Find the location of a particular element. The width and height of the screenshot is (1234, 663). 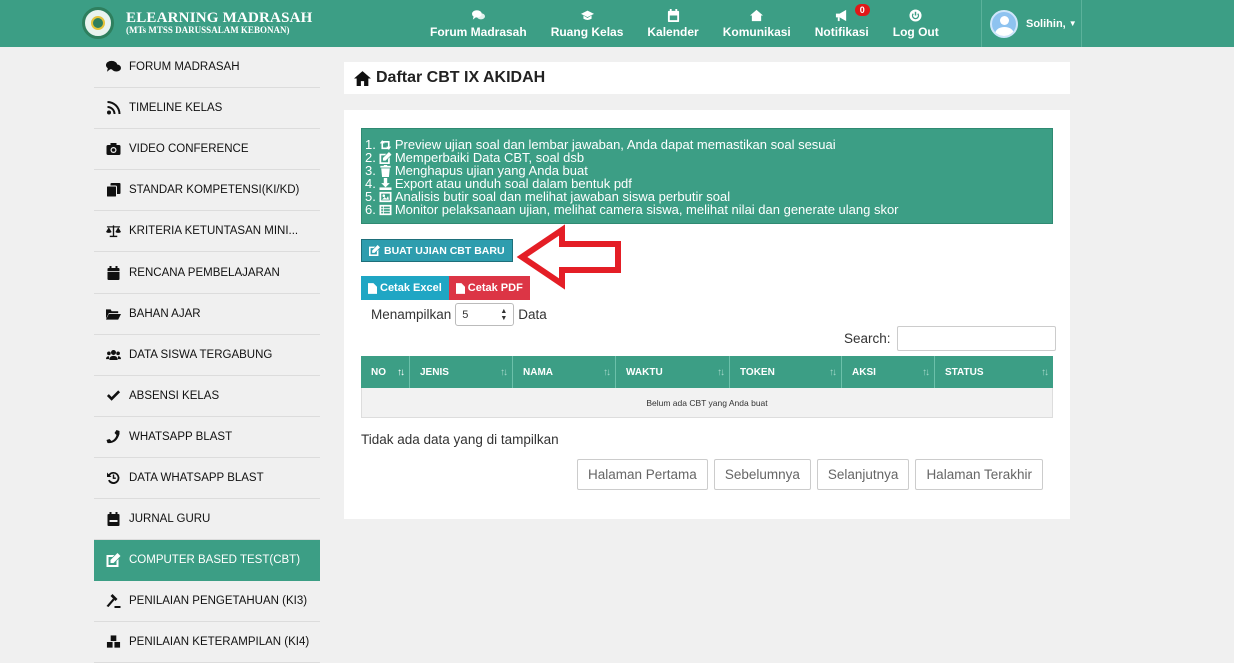

last-page-button: Halaman Terakhir is located at coordinates (979, 474).